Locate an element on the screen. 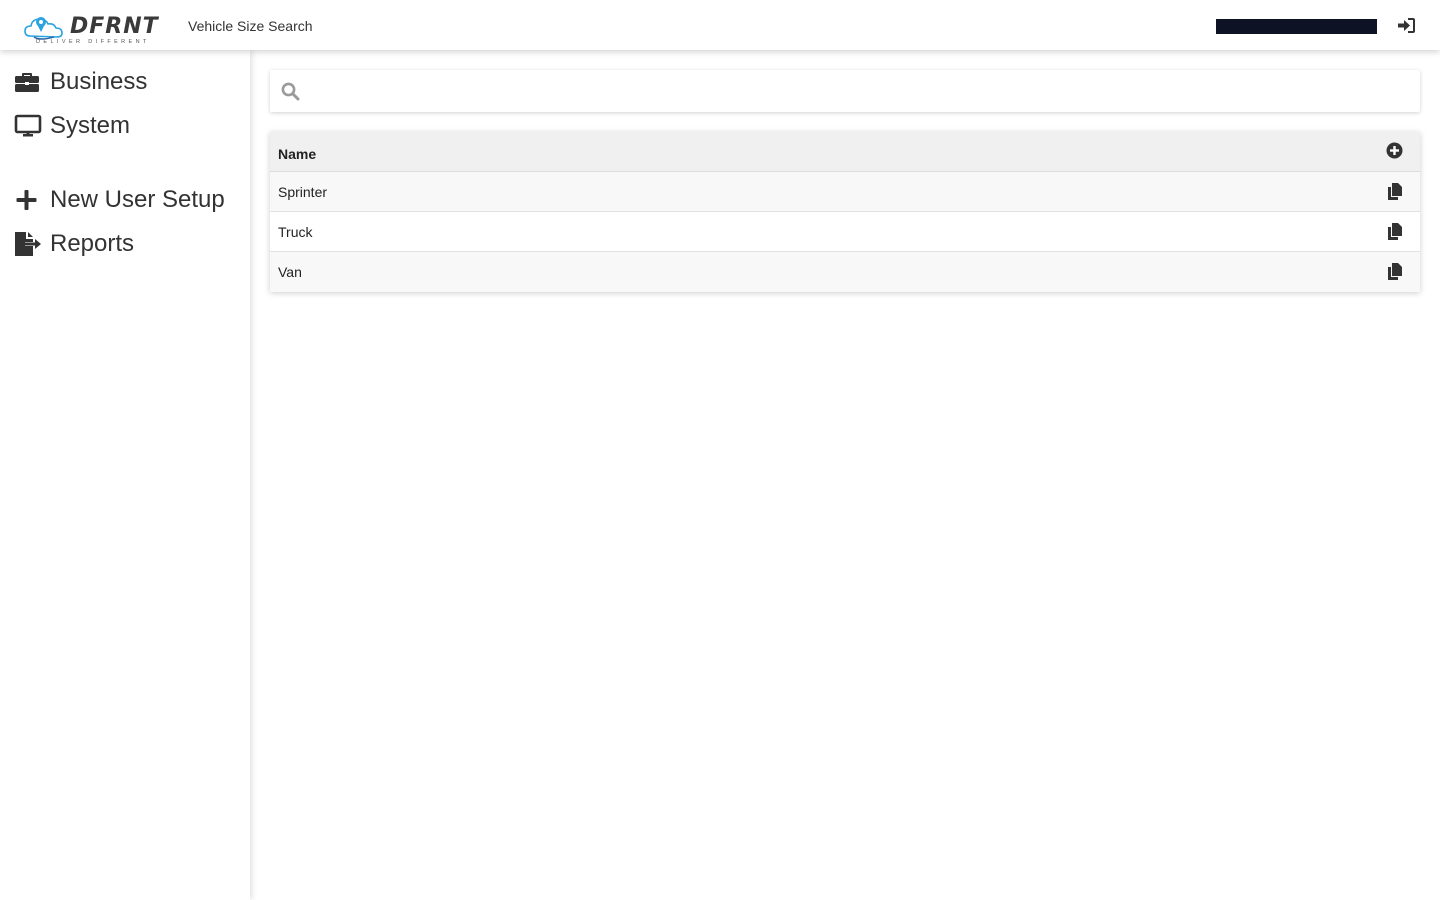 The image size is (1440, 900). vehicle-name-cell: Truck is located at coordinates (295, 232).